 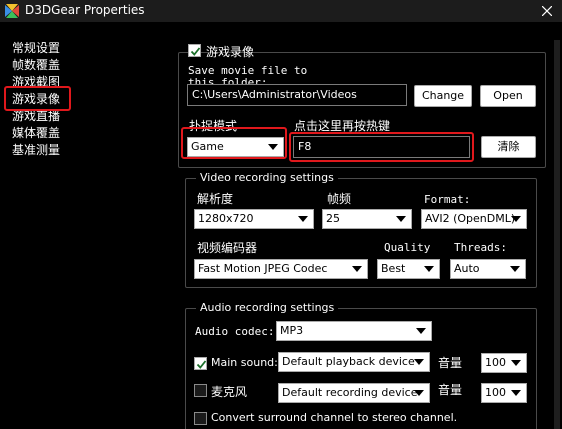 I want to click on audio-settings-legend: Audio recording settings, so click(x=267, y=307).